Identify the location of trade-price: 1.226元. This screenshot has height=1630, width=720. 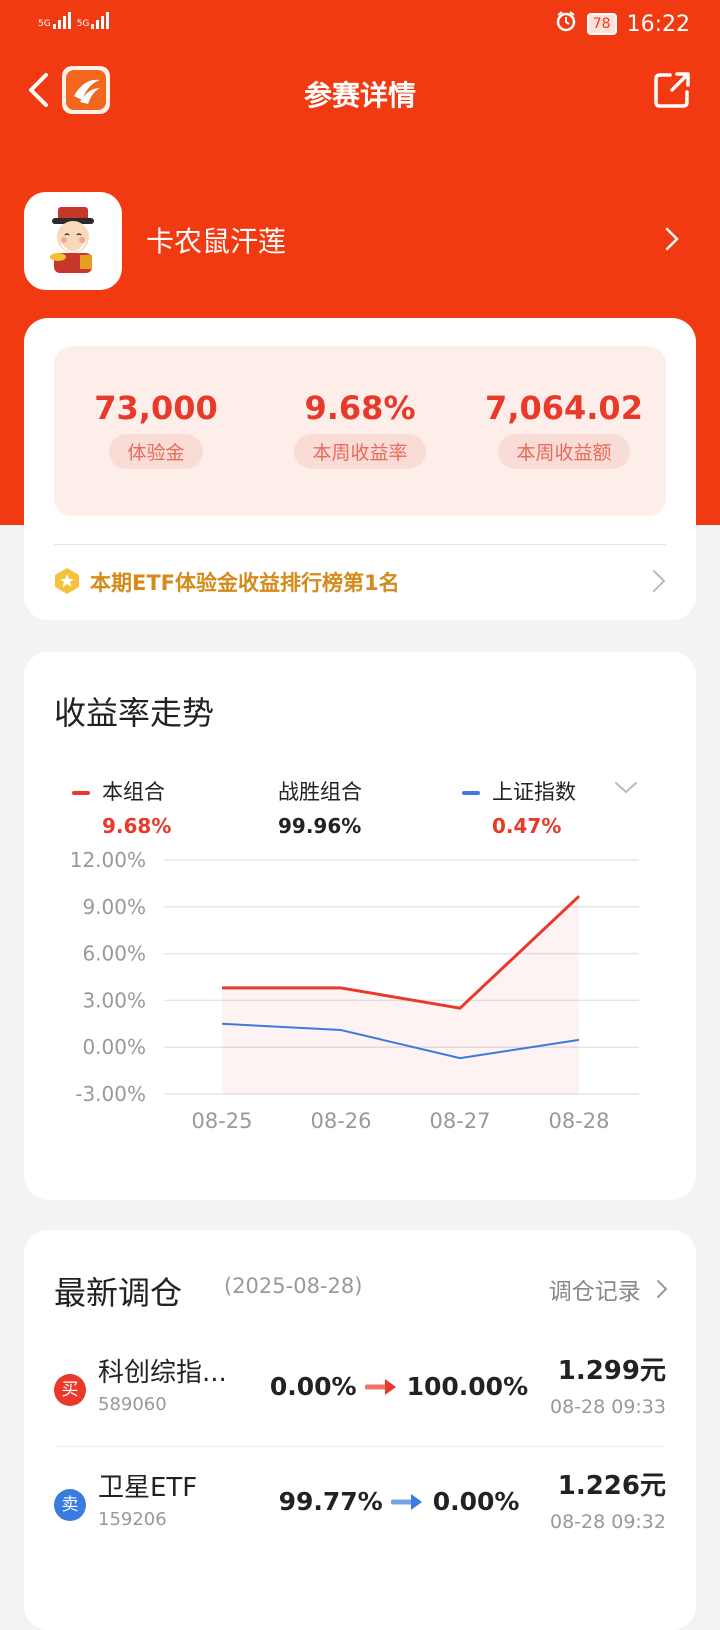
(611, 1486).